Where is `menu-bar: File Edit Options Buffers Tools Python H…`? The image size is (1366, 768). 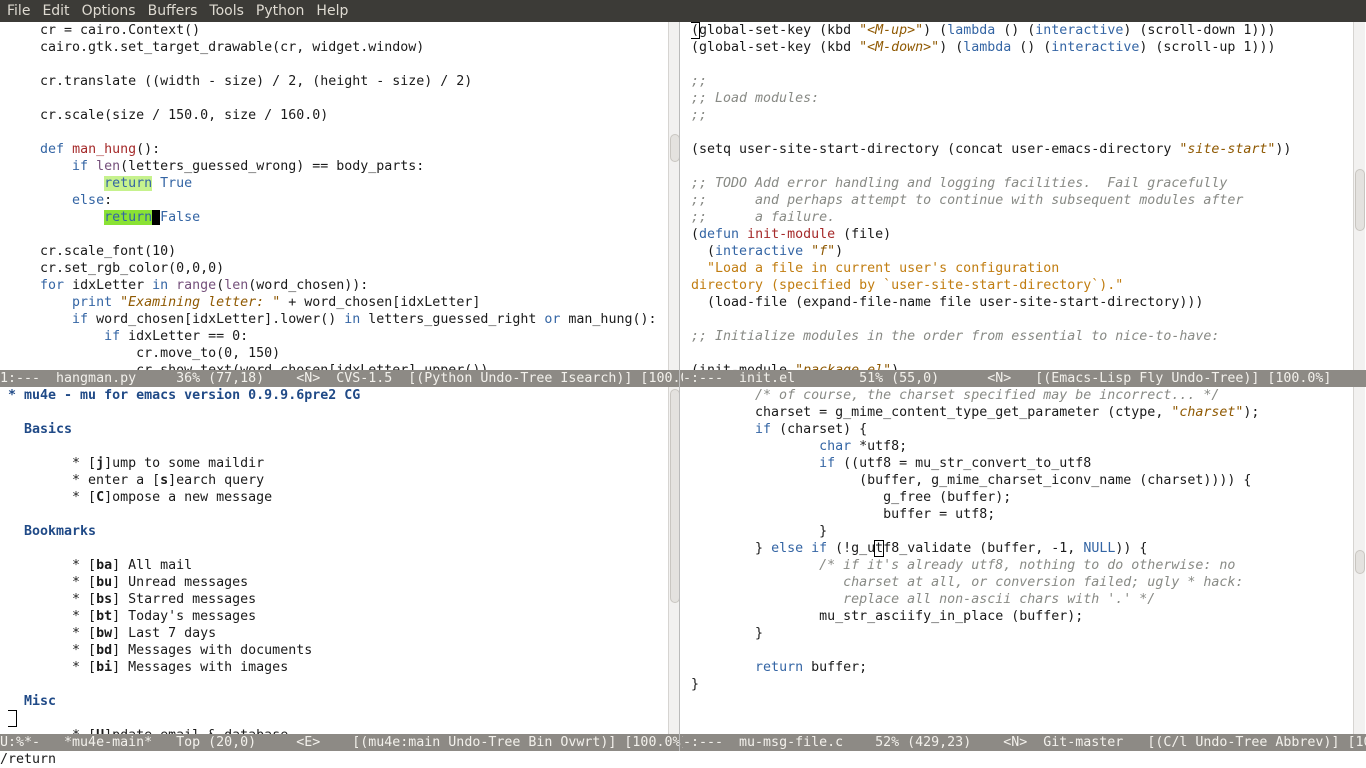 menu-bar: File Edit Options Buffers Tools Python H… is located at coordinates (683, 11).